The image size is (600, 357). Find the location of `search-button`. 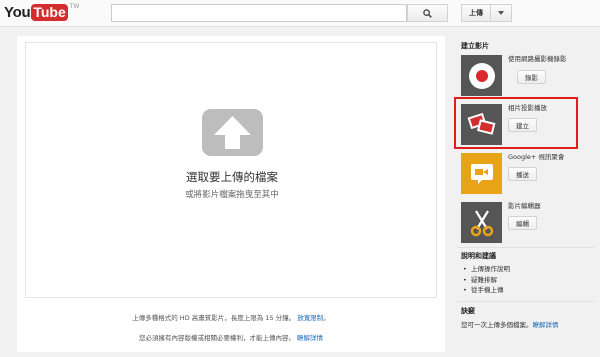

search-button is located at coordinates (427, 13).